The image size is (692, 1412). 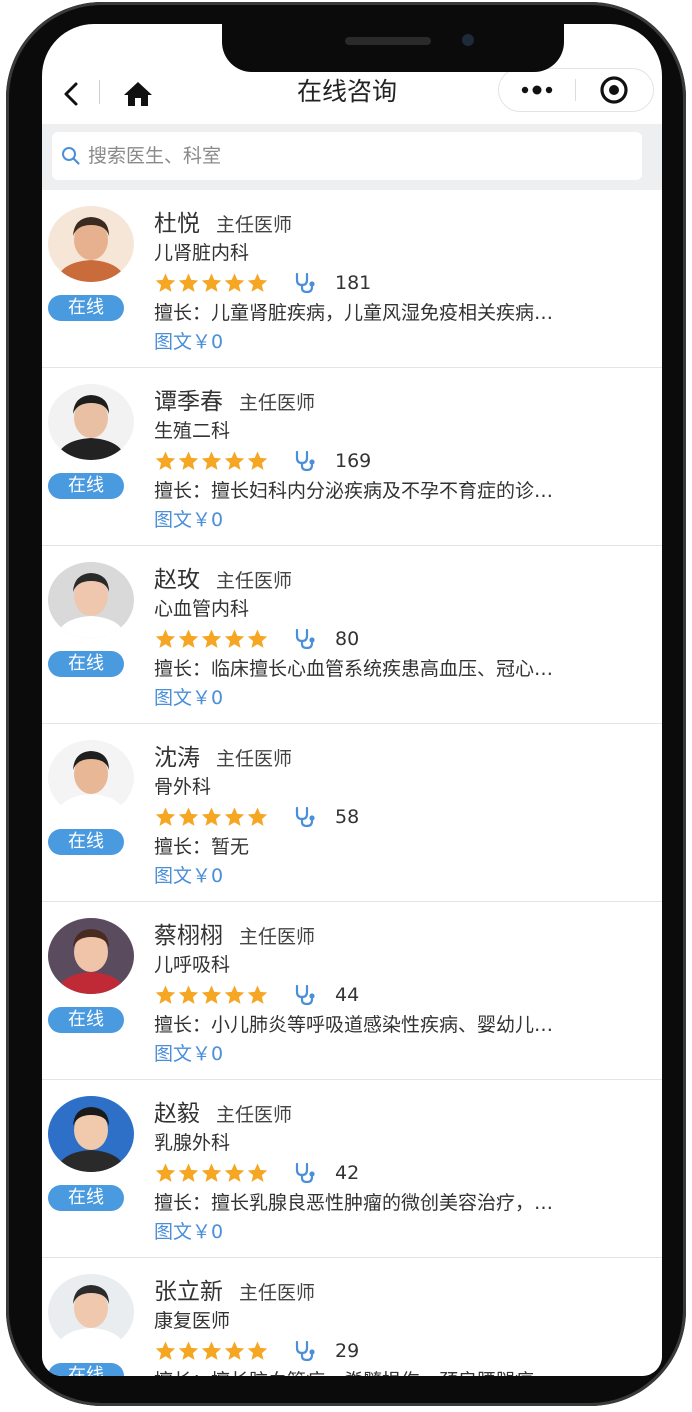 I want to click on mini-program-capsule, so click(x=576, y=90).